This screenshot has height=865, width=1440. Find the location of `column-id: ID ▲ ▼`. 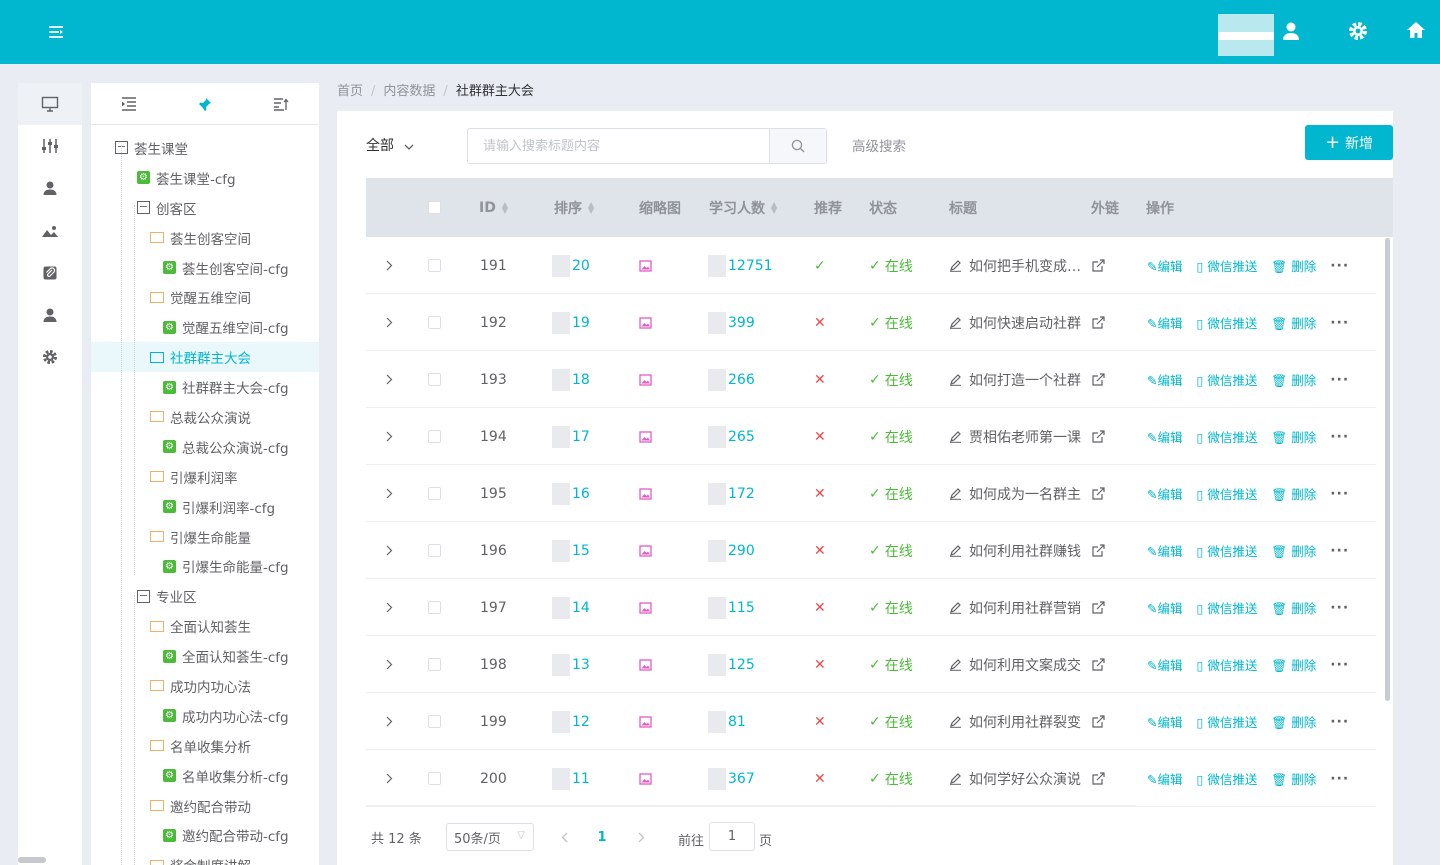

column-id: ID ▲ ▼ is located at coordinates (494, 207).